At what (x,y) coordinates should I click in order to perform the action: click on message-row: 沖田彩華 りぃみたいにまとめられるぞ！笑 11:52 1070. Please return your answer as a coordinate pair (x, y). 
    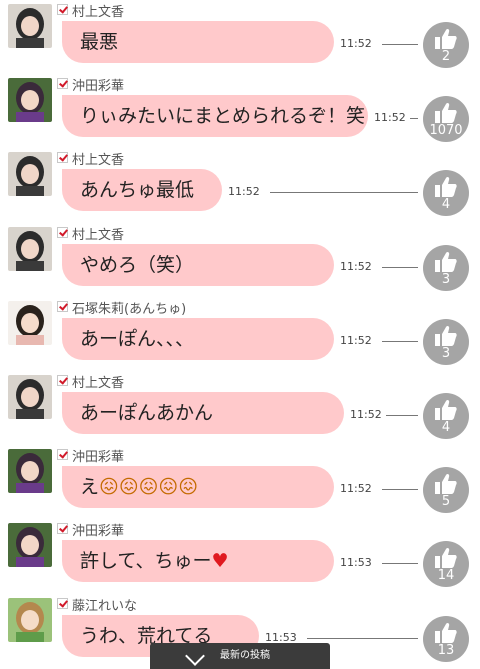
    Looking at the image, I should click on (240, 111).